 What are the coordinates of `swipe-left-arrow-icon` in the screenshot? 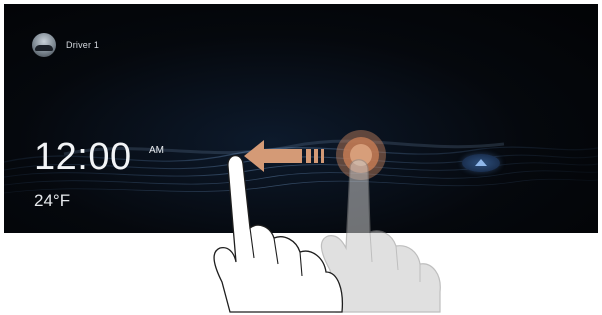 It's located at (284, 156).